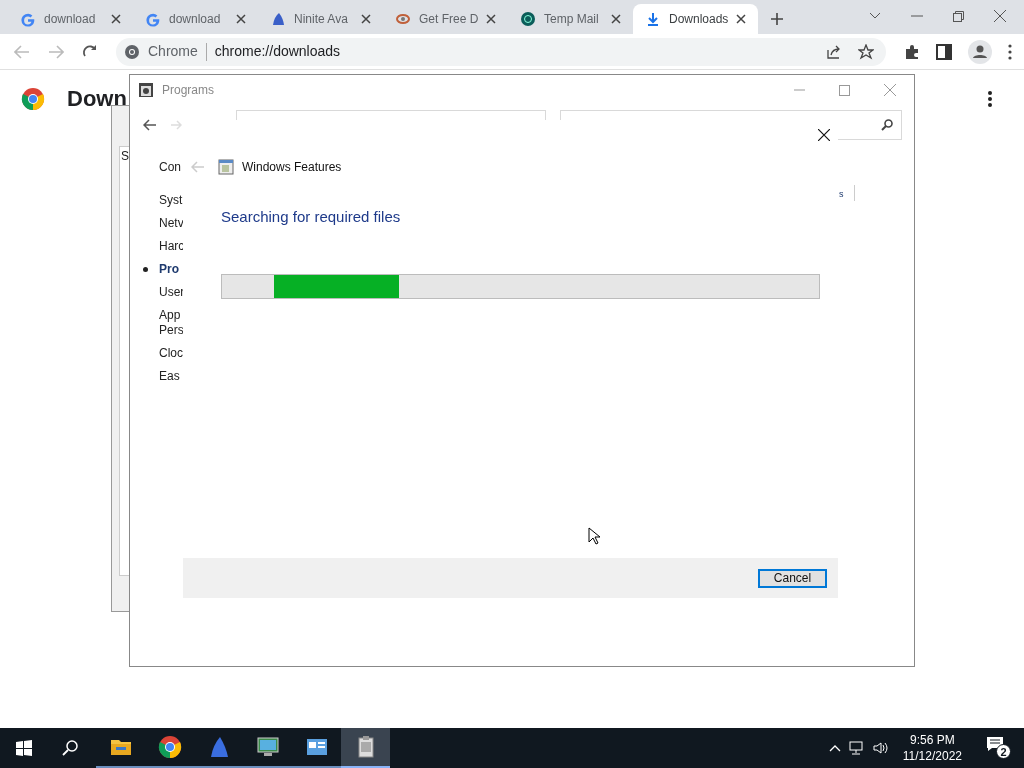  Describe the element at coordinates (97, 99) in the screenshot. I see `page-title: Down` at that location.